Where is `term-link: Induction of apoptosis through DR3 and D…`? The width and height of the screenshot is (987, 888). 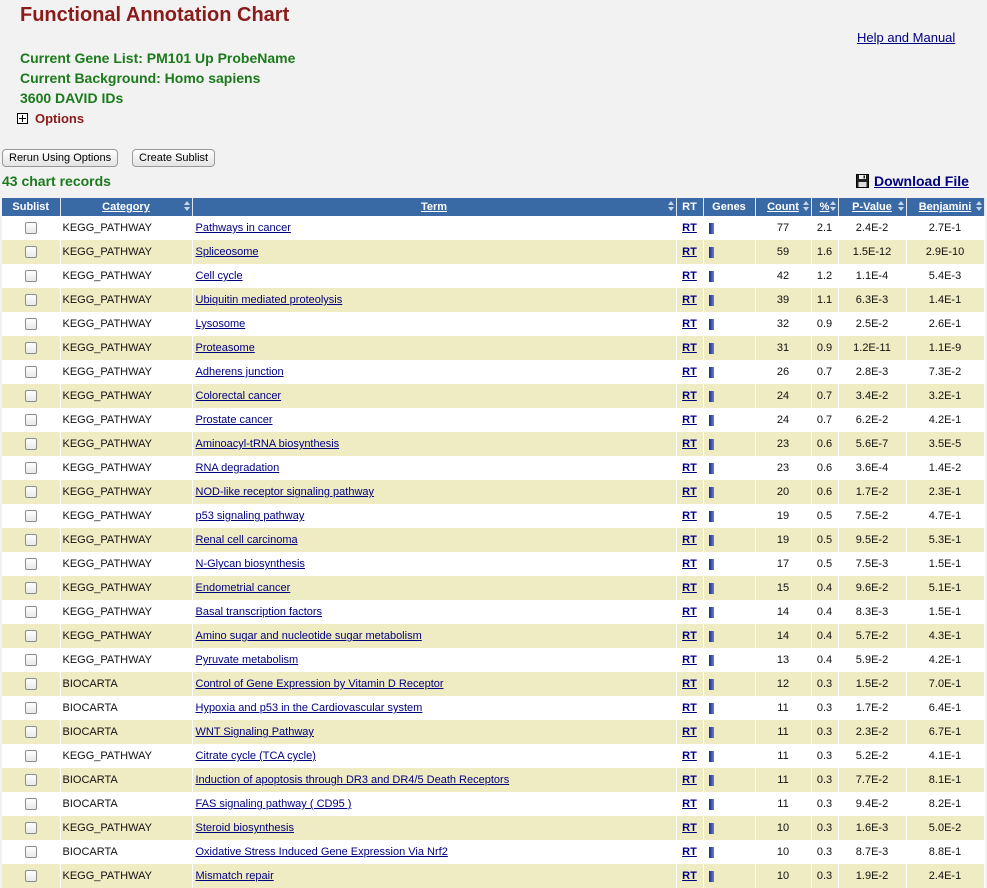 term-link: Induction of apoptosis through DR3 and D… is located at coordinates (353, 780).